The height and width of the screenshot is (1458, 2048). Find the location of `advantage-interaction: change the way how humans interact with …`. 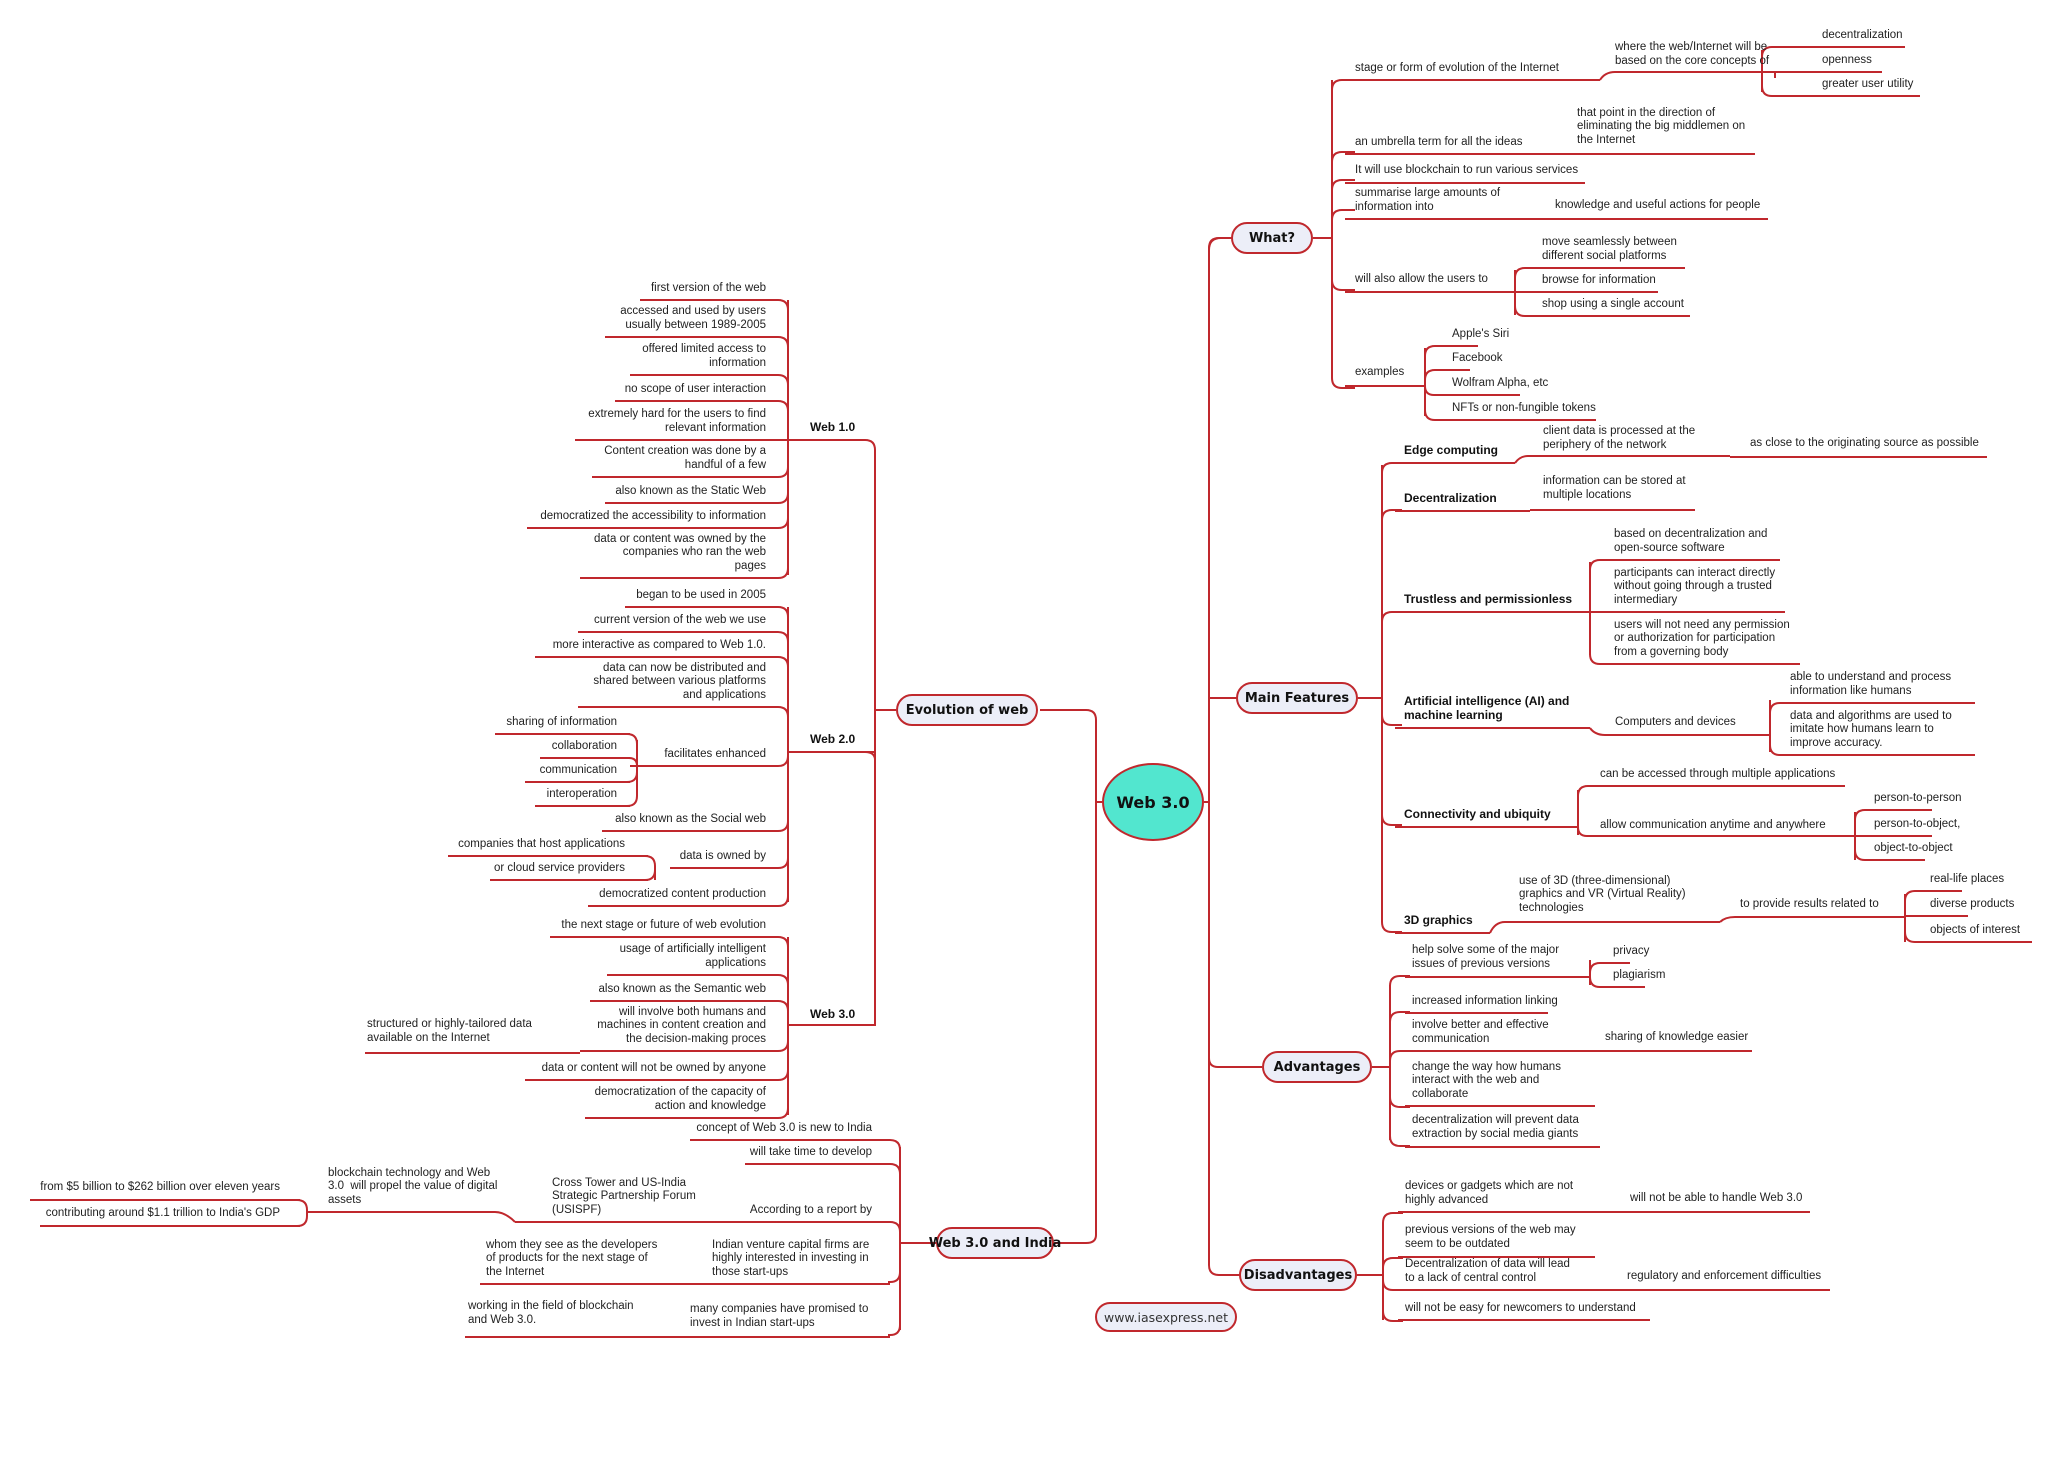

advantage-interaction: change the way how humans interact with … is located at coordinates (1486, 1080).